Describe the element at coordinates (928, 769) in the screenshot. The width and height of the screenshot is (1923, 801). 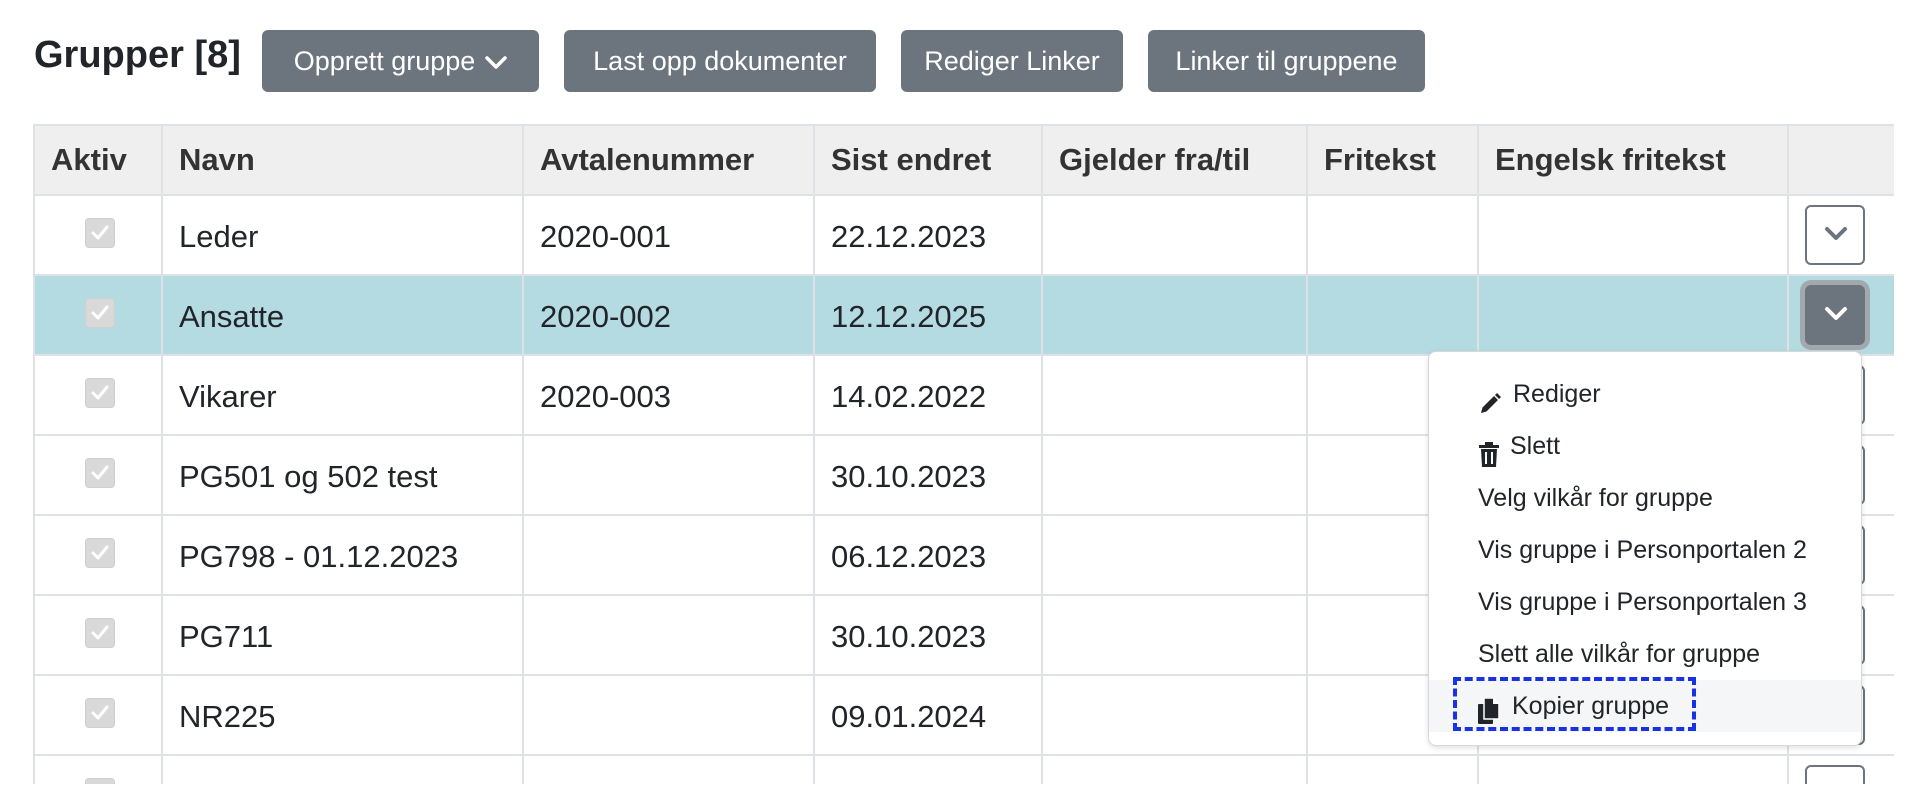
I see `last-changed-cell: 19.01.2026` at that location.